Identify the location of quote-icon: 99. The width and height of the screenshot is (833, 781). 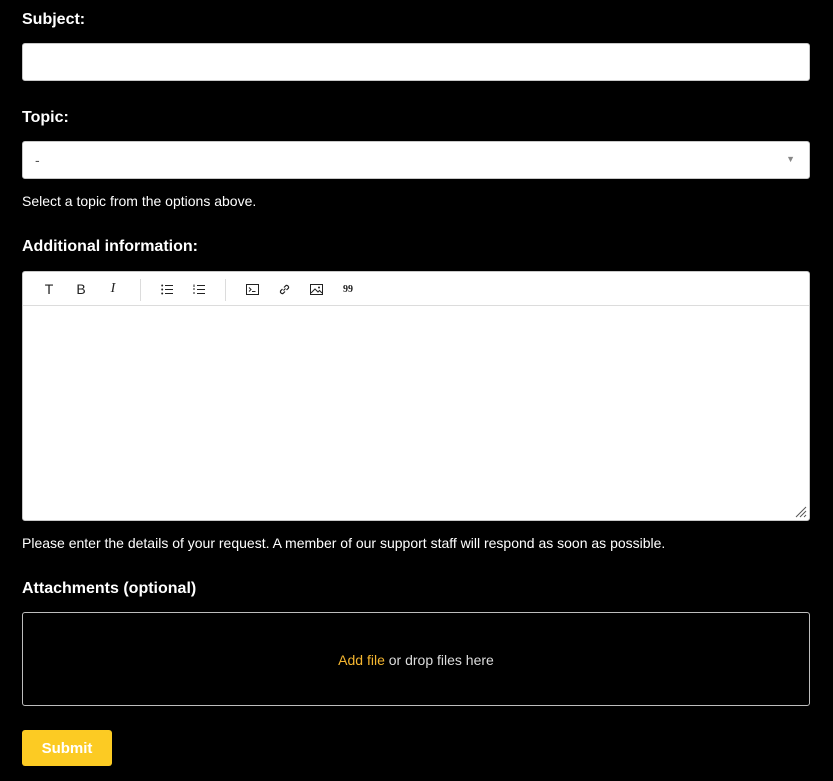
(348, 289).